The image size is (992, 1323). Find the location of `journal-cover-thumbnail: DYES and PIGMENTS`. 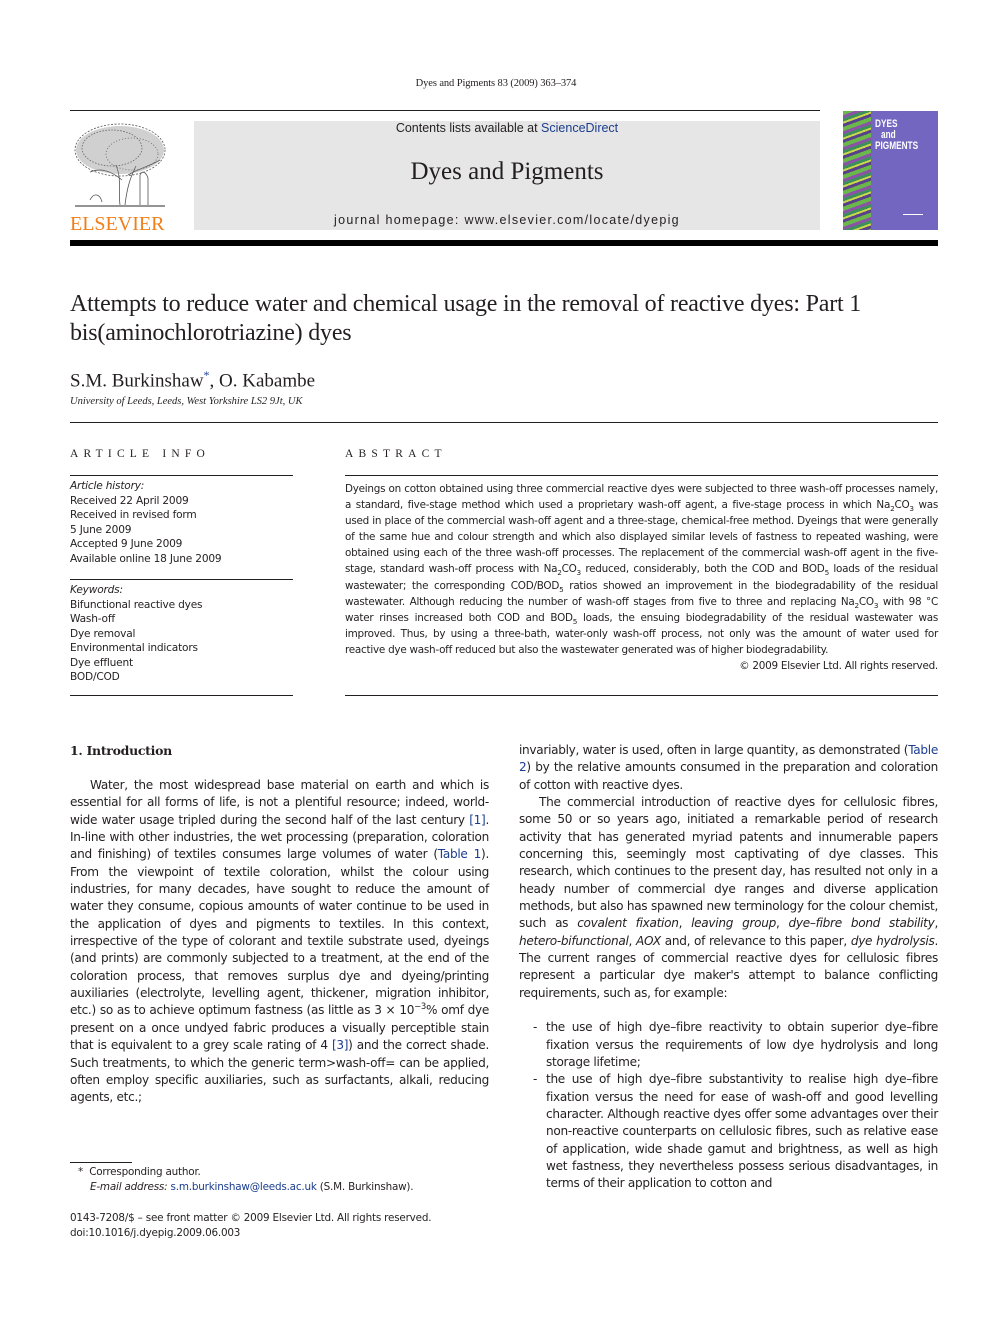

journal-cover-thumbnail: DYES and PIGMENTS is located at coordinates (890, 170).